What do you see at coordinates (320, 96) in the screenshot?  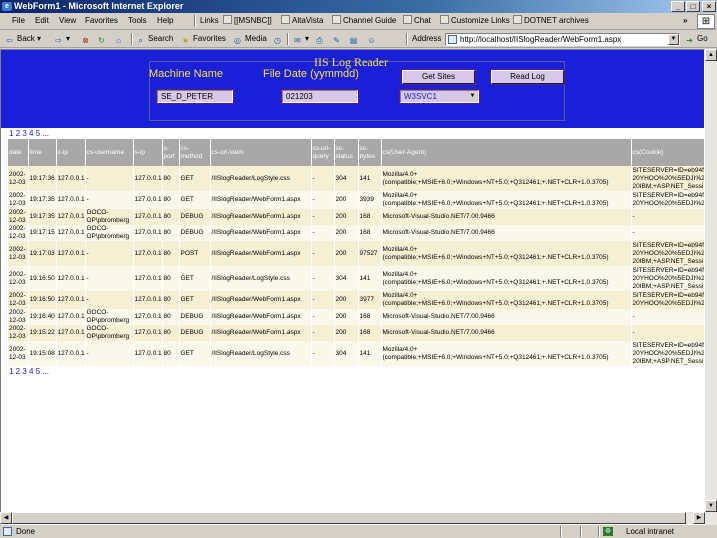 I see `file-date-input: 021203` at bounding box center [320, 96].